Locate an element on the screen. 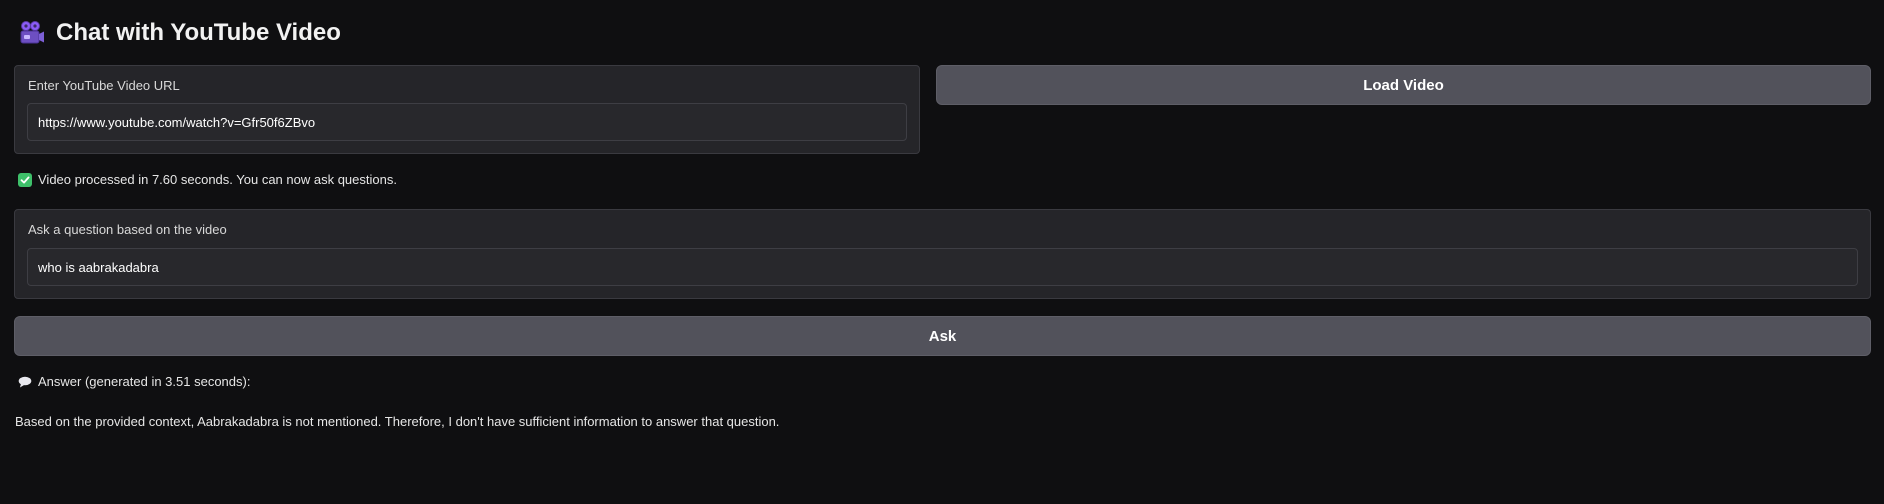 The width and height of the screenshot is (1884, 504). page-header: Chat with YouTube Video is located at coordinates (179, 33).